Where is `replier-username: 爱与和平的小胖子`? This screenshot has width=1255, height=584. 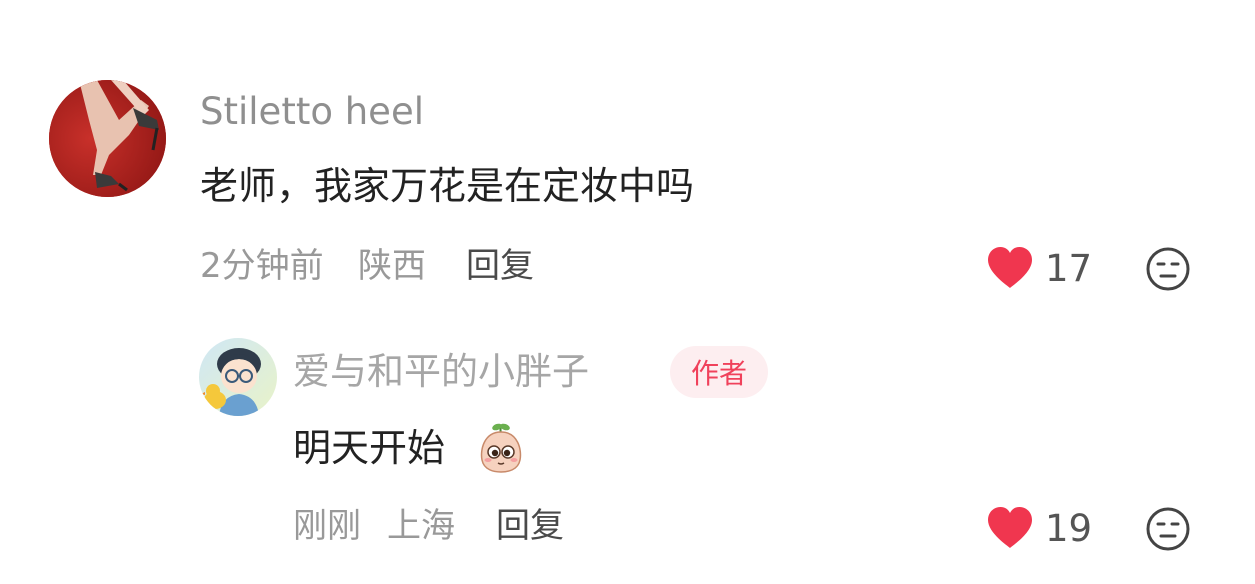 replier-username: 爱与和平的小胖子 is located at coordinates (441, 371).